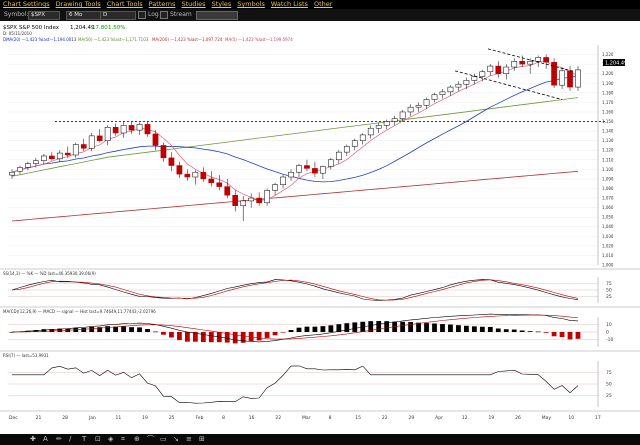 The height and width of the screenshot is (445, 640). What do you see at coordinates (125, 4) in the screenshot?
I see `menu-item-chart-tools: Chart Tools` at bounding box center [125, 4].